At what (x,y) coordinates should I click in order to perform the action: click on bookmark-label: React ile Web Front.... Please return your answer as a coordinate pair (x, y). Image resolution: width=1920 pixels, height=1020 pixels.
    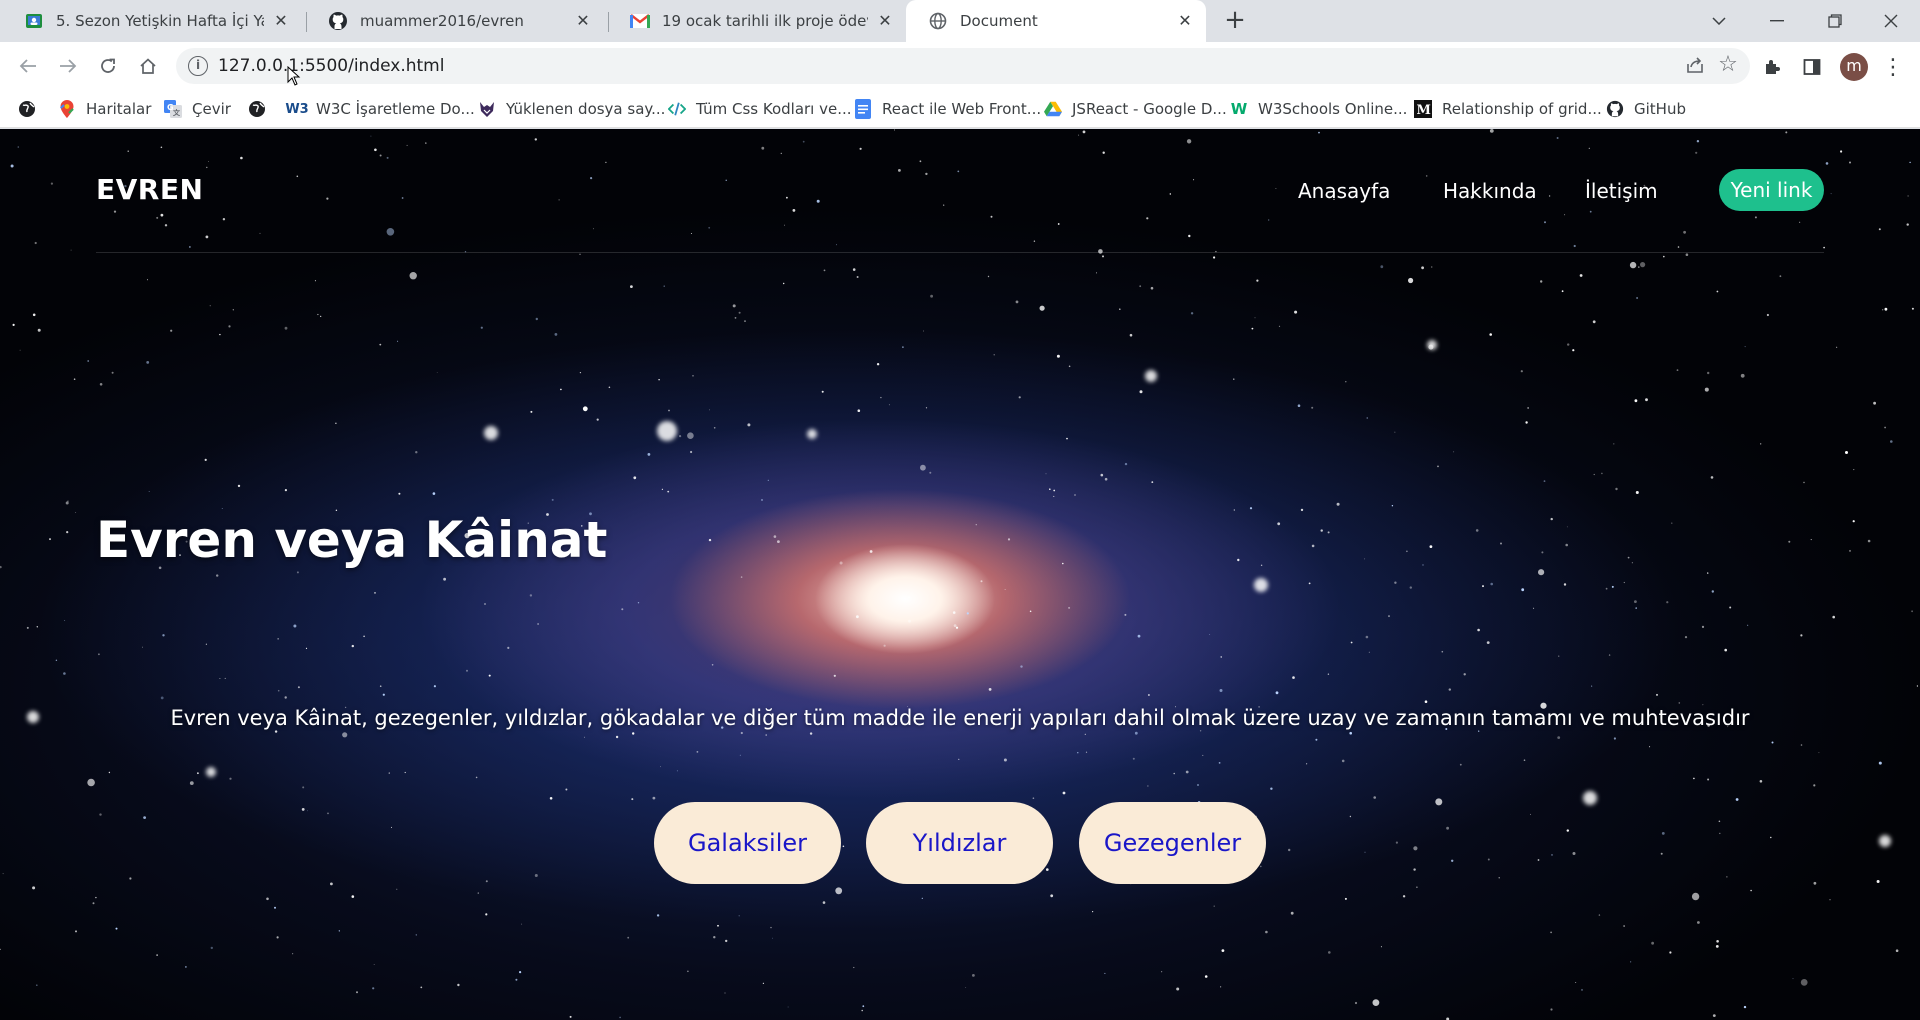
    Looking at the image, I should click on (962, 109).